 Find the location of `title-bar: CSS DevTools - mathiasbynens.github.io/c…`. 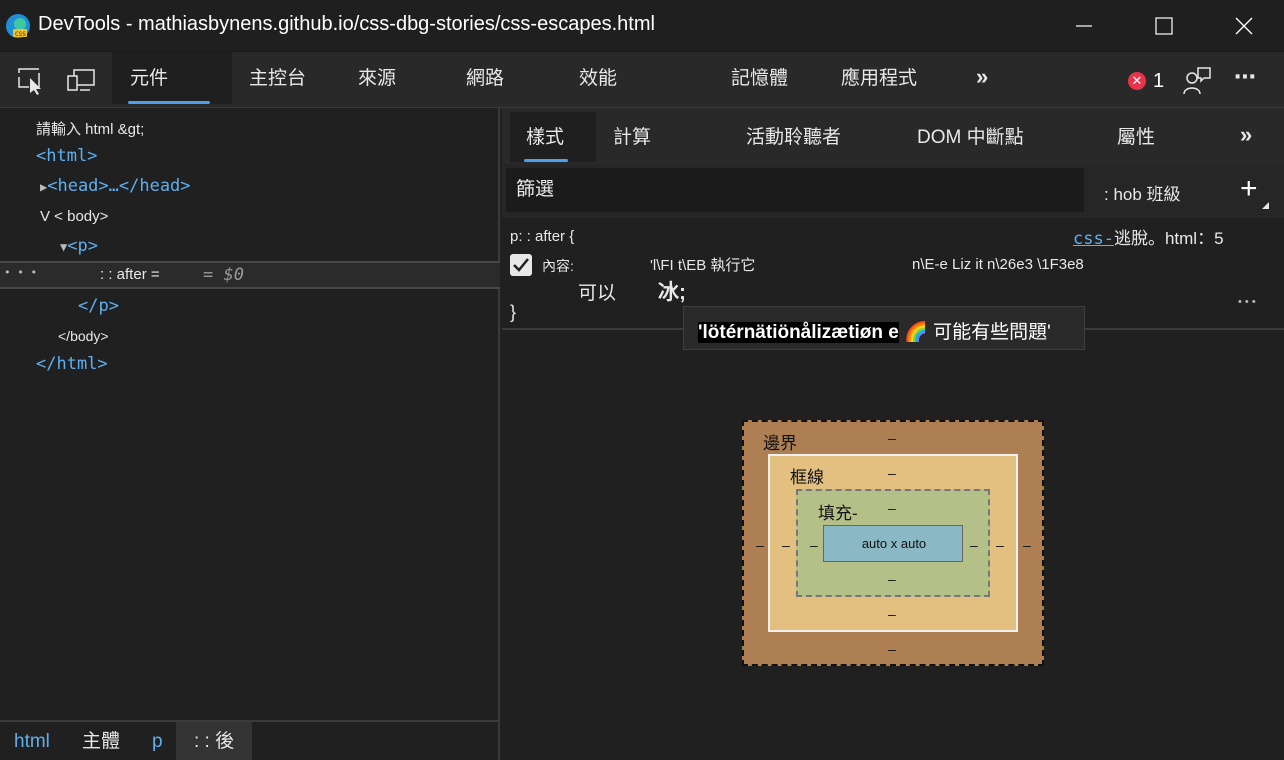

title-bar: CSS DevTools - mathiasbynens.github.io/c… is located at coordinates (642, 26).